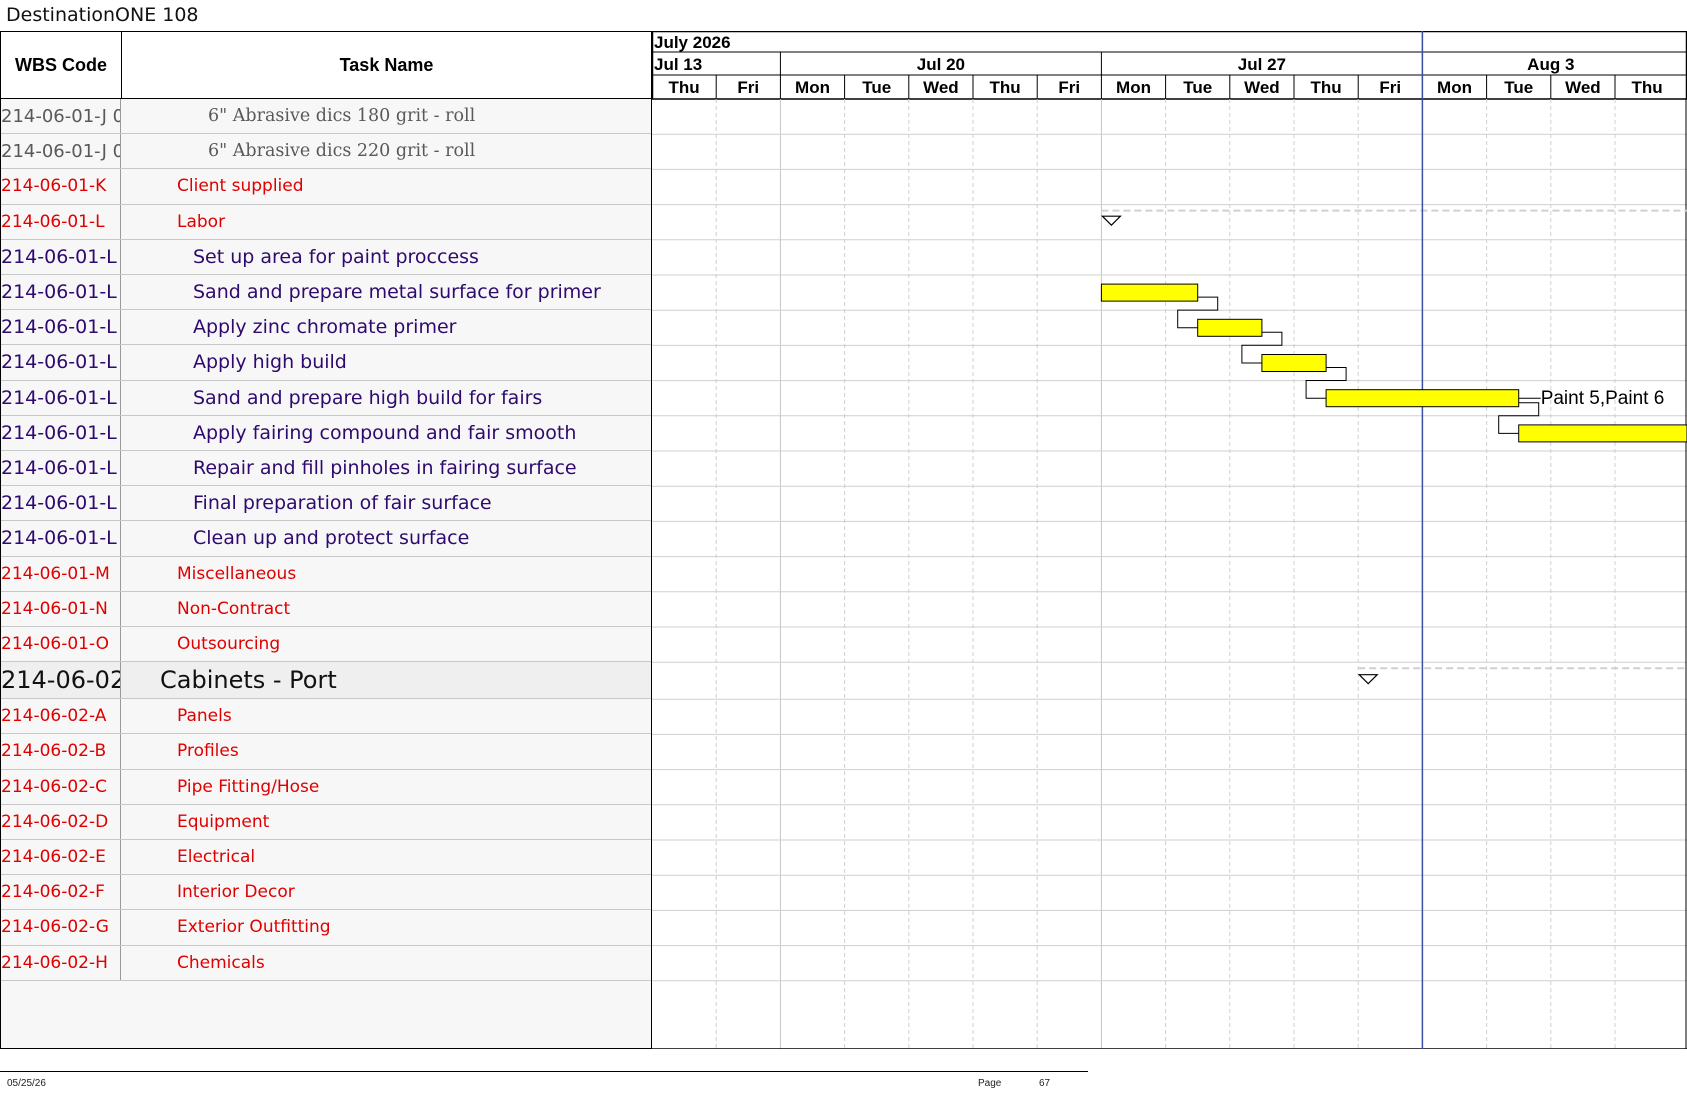 The height and width of the screenshot is (1097, 1687). I want to click on month-label: July 2026, so click(692, 42).